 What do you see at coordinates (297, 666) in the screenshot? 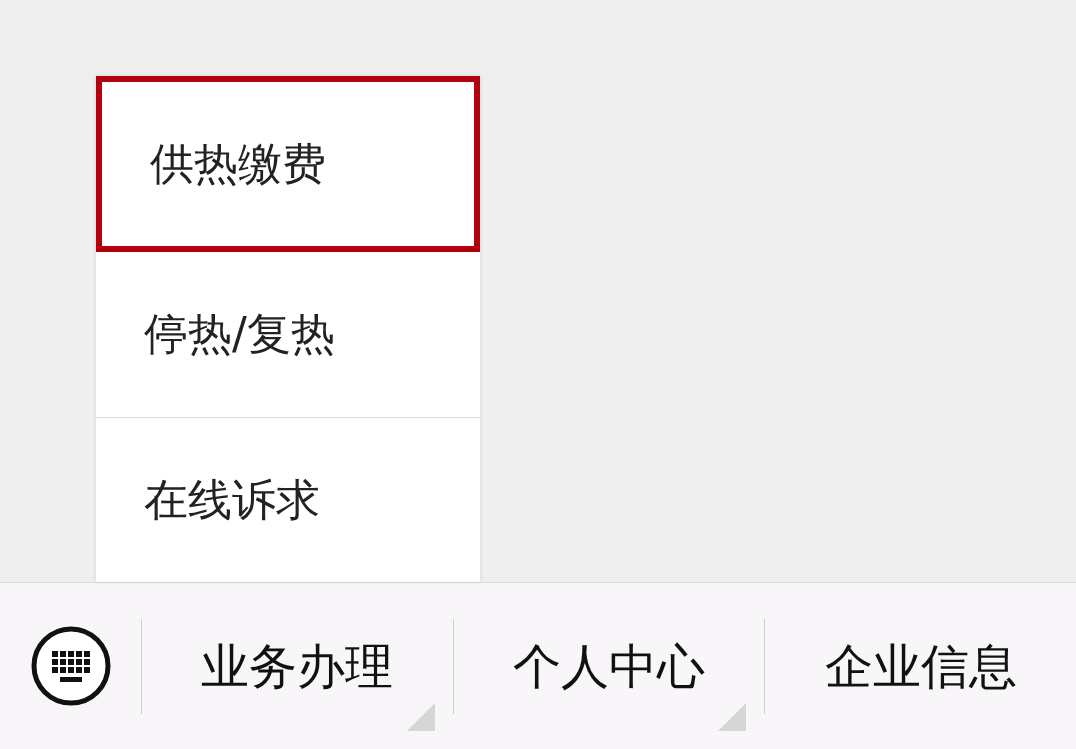
I see `menu-tab: 业务办理` at bounding box center [297, 666].